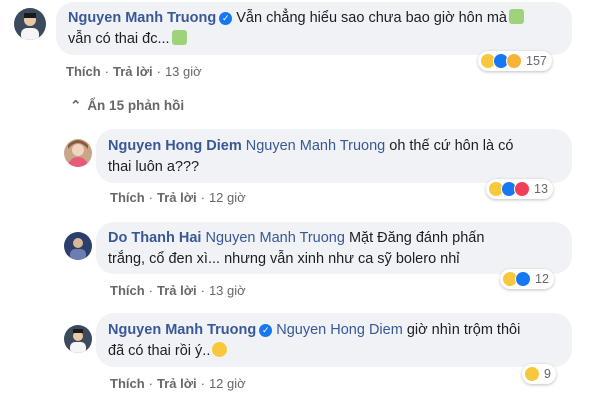 The height and width of the screenshot is (404, 600). What do you see at coordinates (76, 105) in the screenshot?
I see `chevron-up-icon: ⌃` at bounding box center [76, 105].